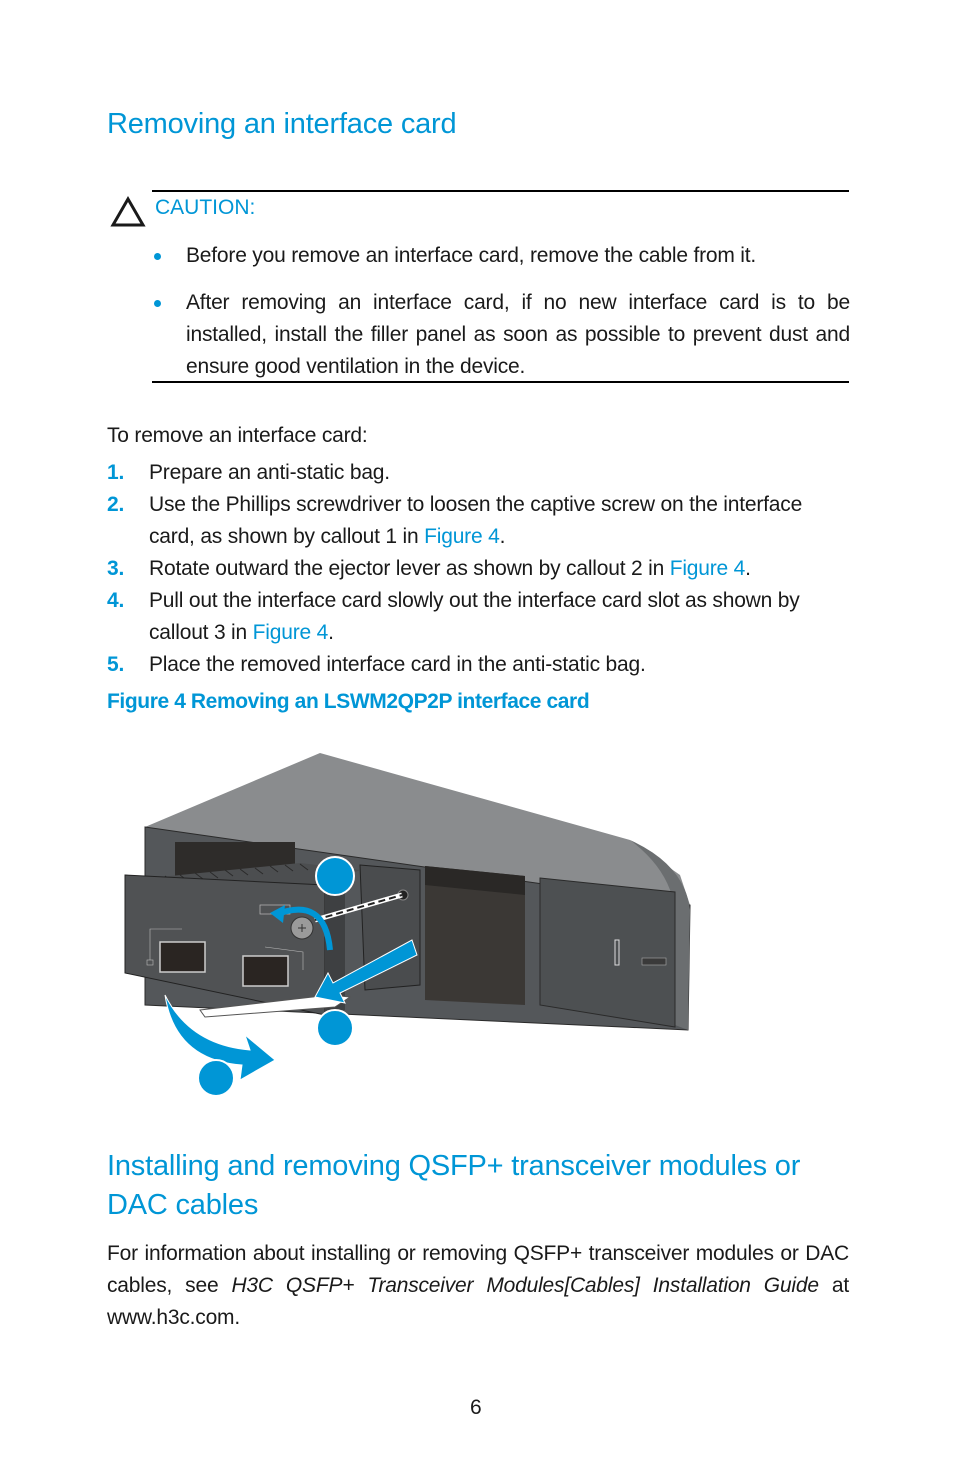 The image size is (954, 1482). Describe the element at coordinates (269, 472) in the screenshot. I see `step-text: Prepare an anti-static bag.` at that location.